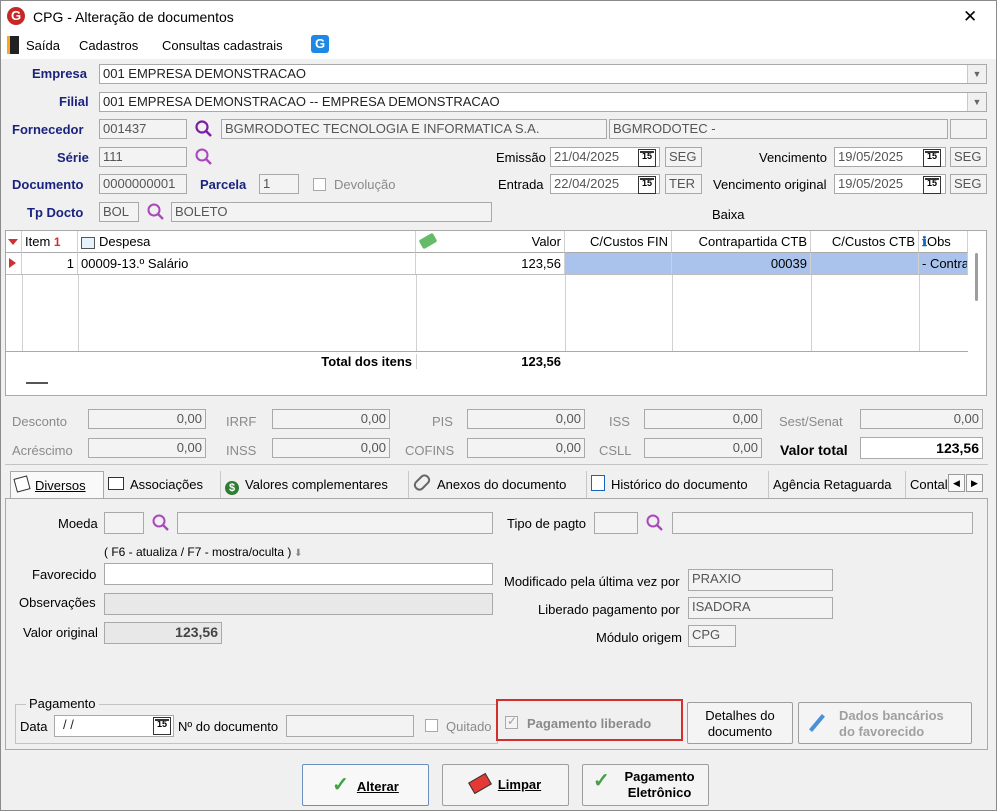 The width and height of the screenshot is (997, 811). Describe the element at coordinates (616, 523) in the screenshot. I see `tipo-pagto-code-field` at that location.